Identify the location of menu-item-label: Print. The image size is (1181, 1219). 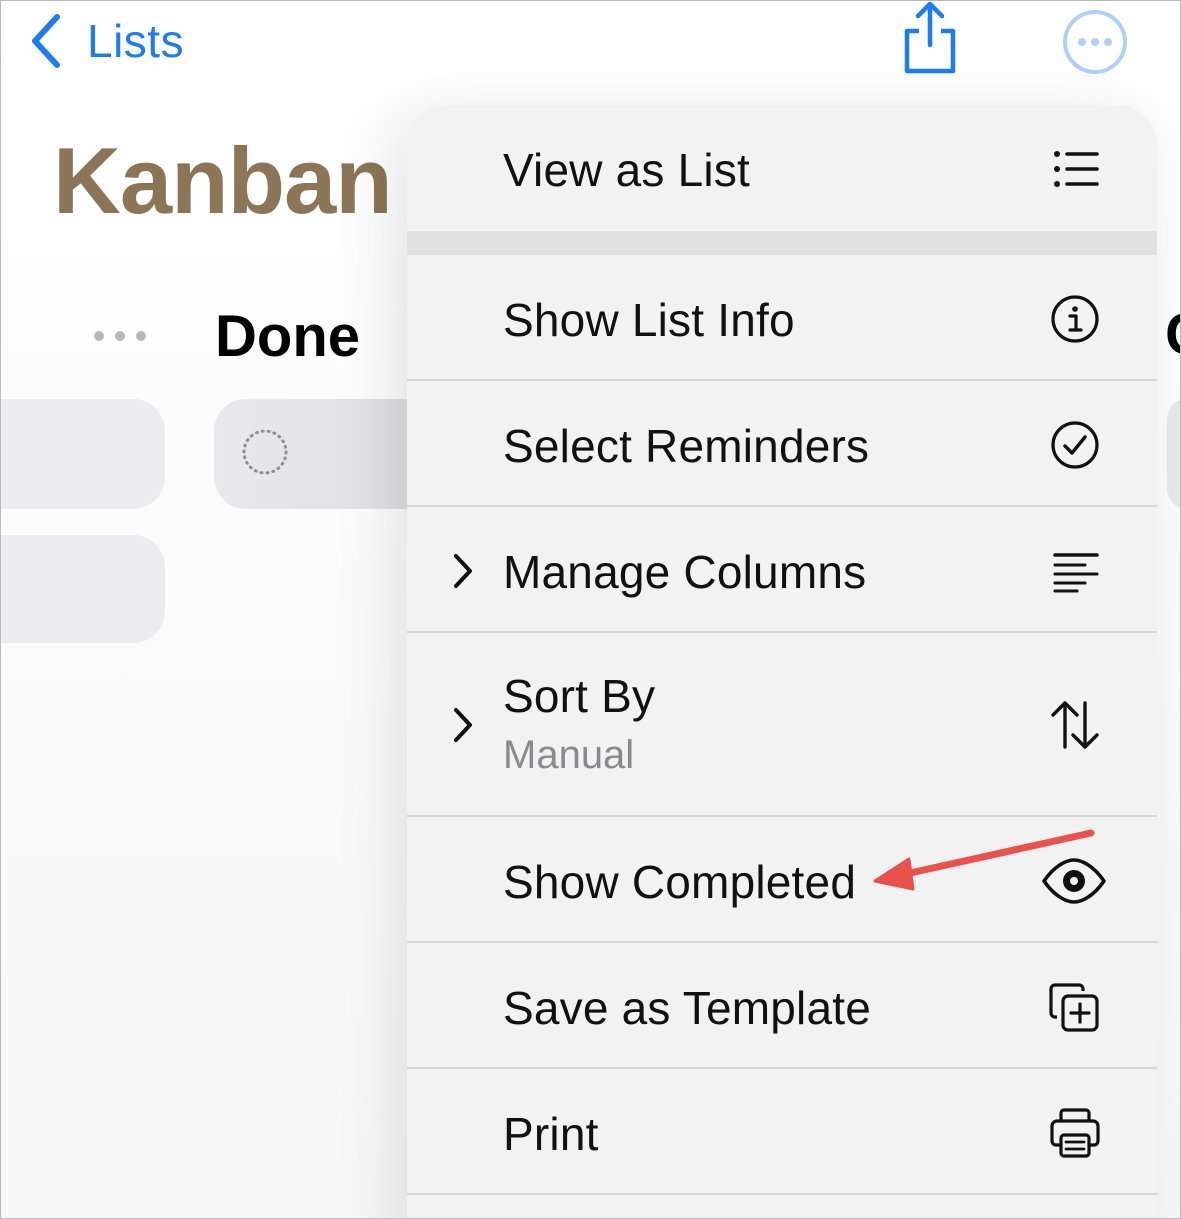
(551, 1134).